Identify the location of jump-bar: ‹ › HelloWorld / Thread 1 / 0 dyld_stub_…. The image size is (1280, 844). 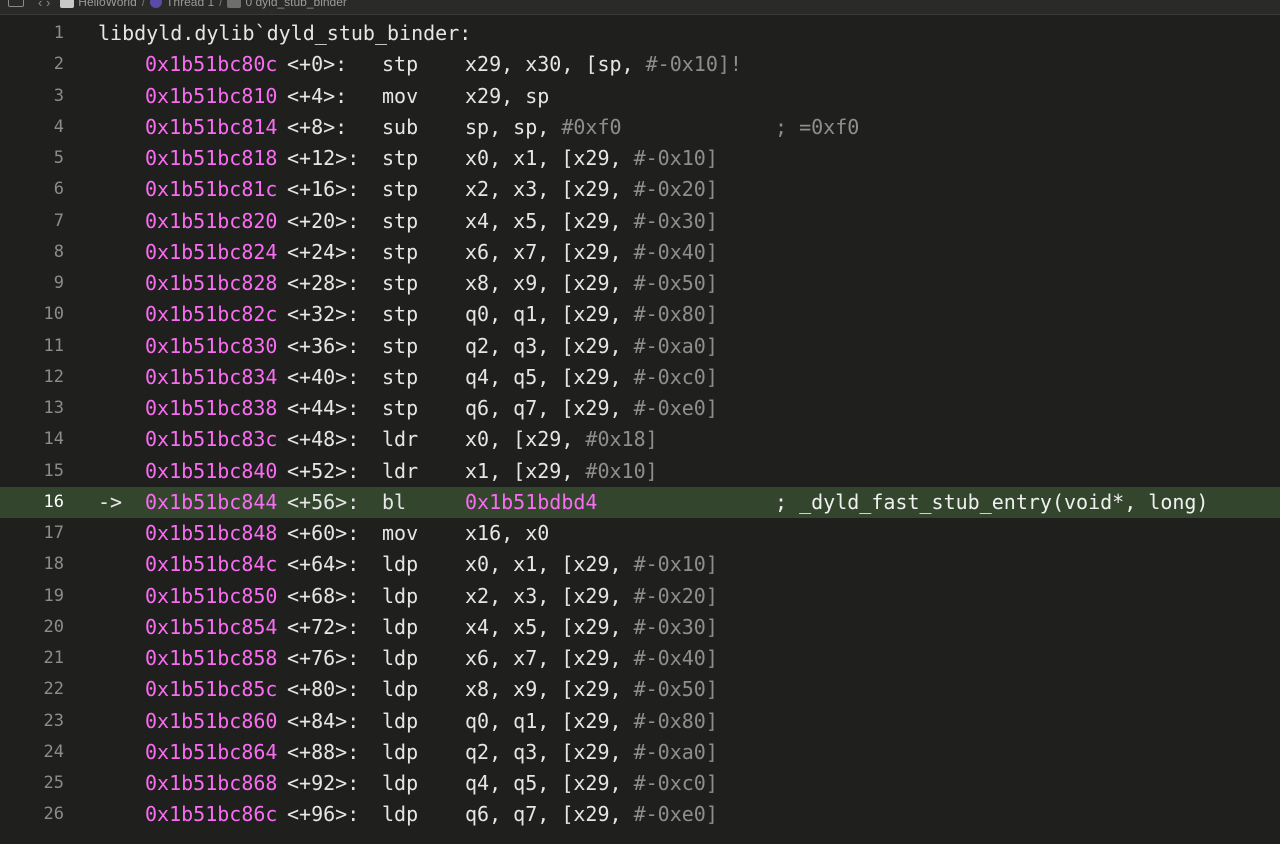
(640, 7).